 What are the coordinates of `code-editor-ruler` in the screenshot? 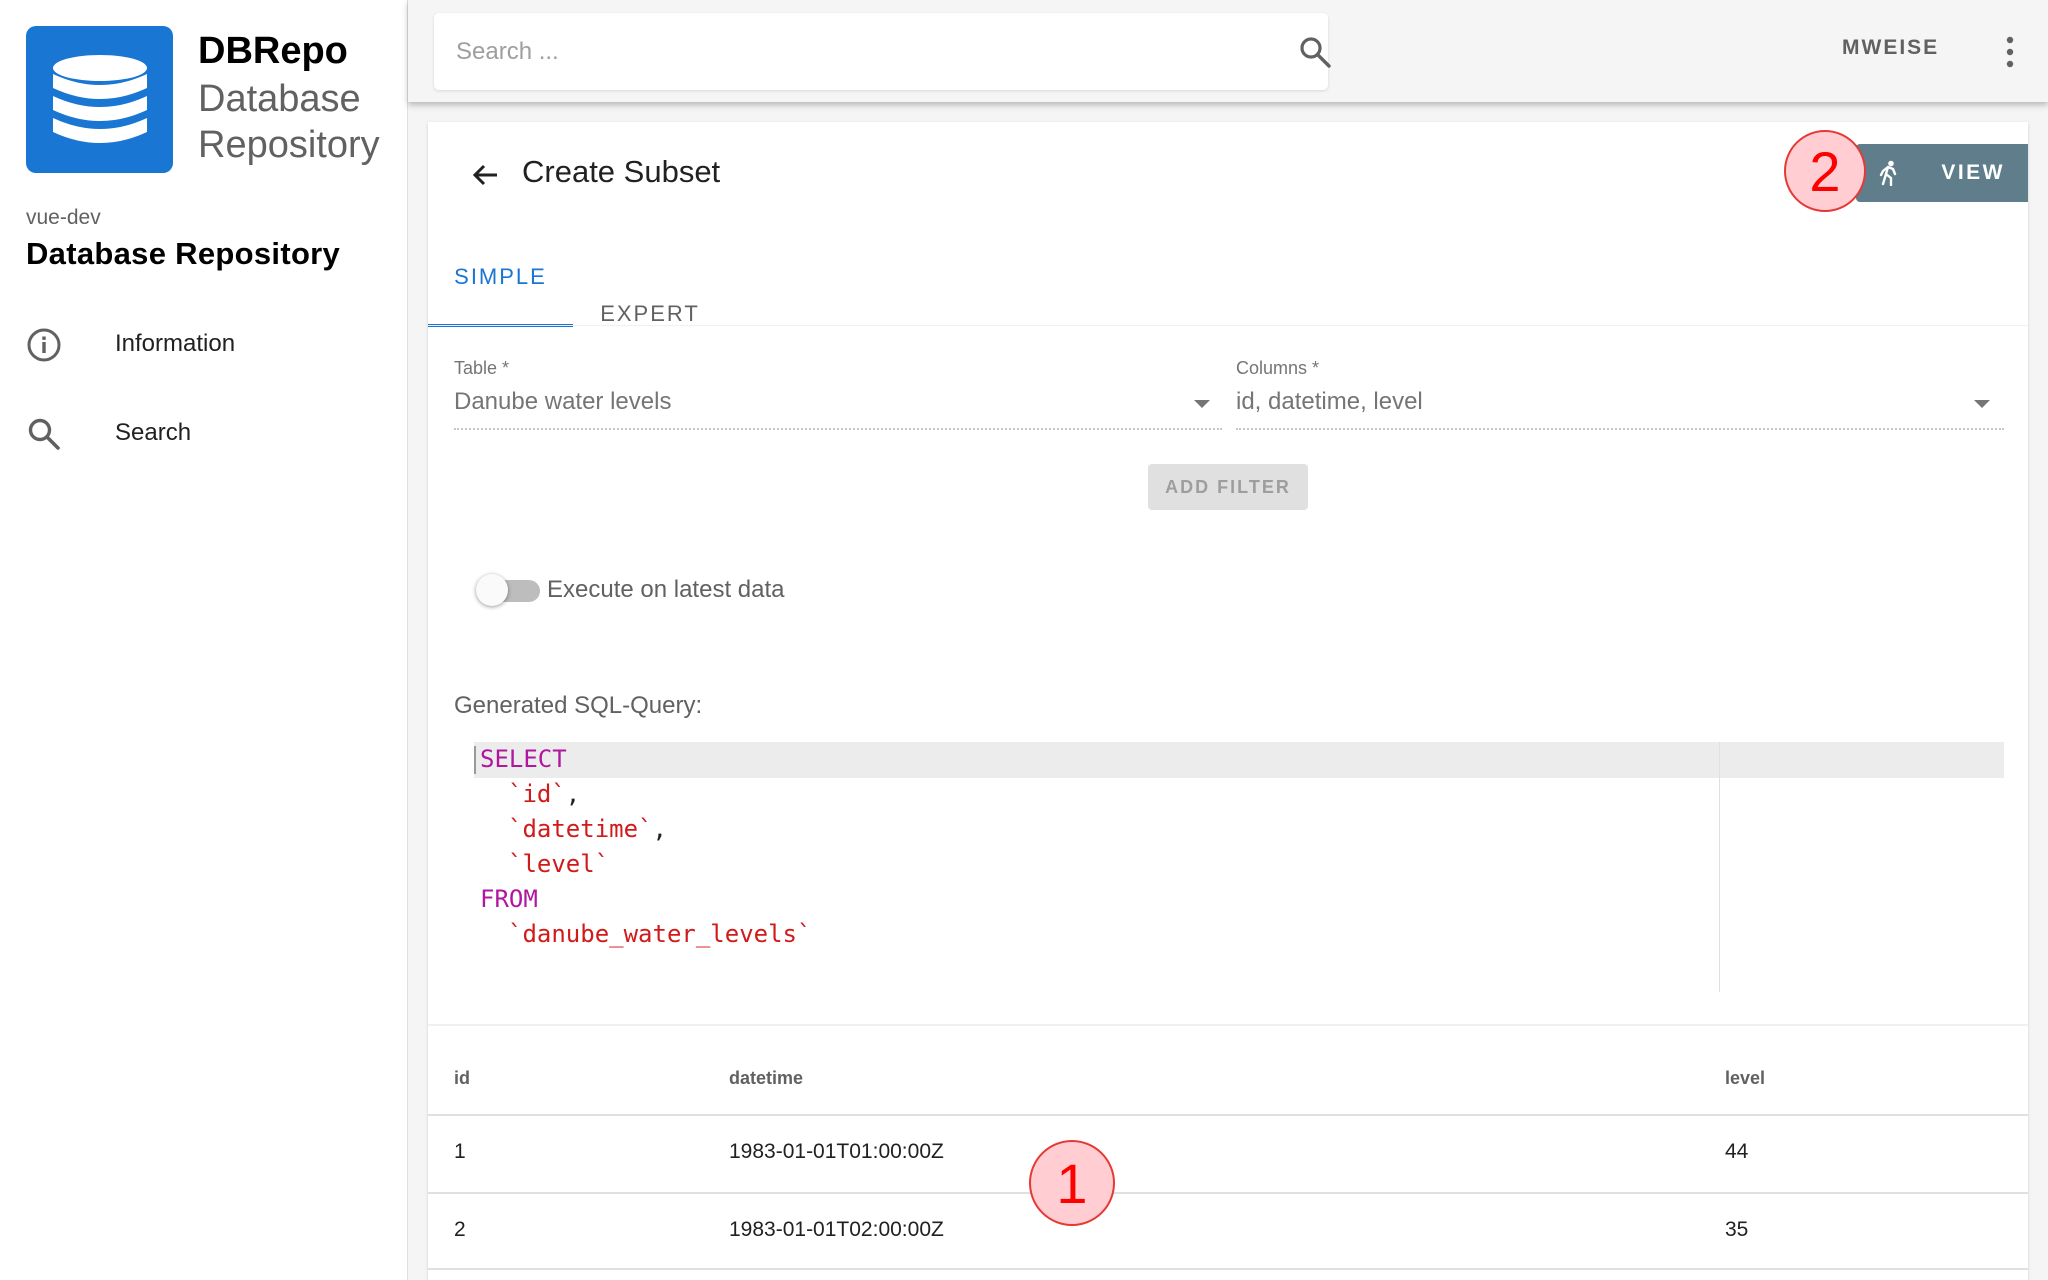 It's located at (1719, 867).